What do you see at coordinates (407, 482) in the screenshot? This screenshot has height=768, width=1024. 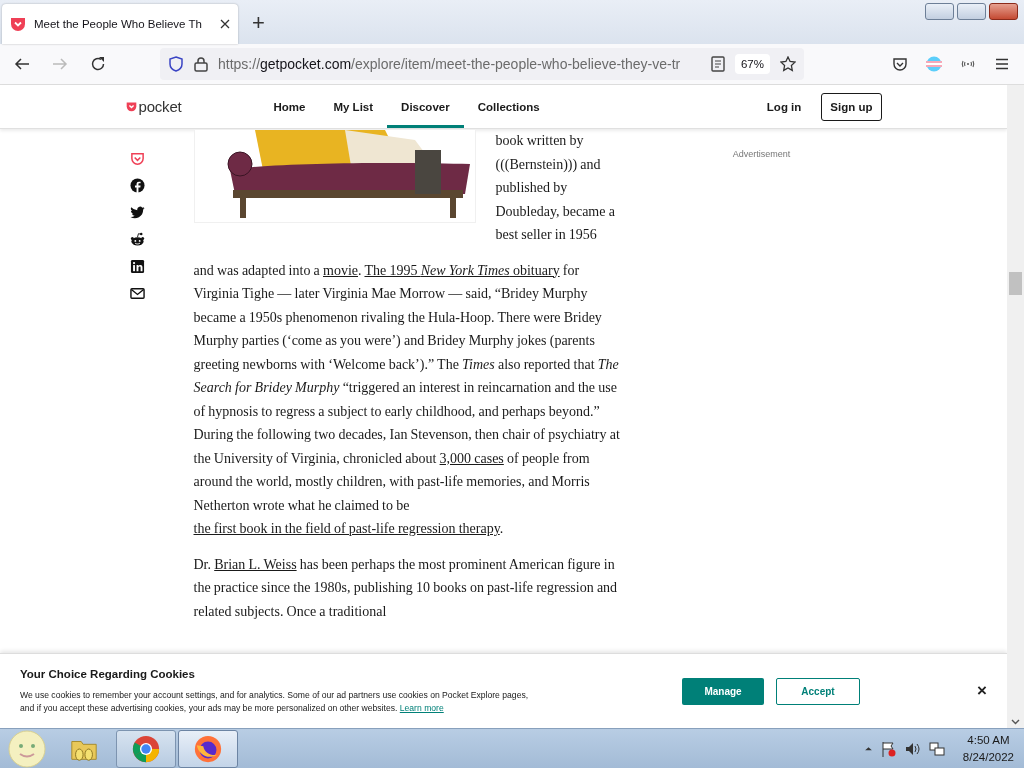 I see `article-paragraph: During the following two decades, Ian Stevenson, then chair of psychiatry at the University of Virginia, chronicled about 3,000 cases of people from around the world, mostly children, with past-life memories, and Morris Netherton wrote what he claimed to be the first book in the field of past-life regression therapy.` at bounding box center [407, 482].